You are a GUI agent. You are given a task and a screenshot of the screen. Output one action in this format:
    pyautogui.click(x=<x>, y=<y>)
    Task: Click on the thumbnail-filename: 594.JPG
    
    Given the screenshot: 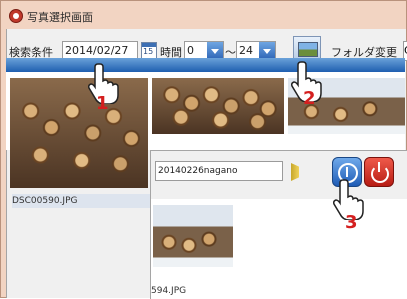 What is the action you would take?
    pyautogui.click(x=191, y=291)
    